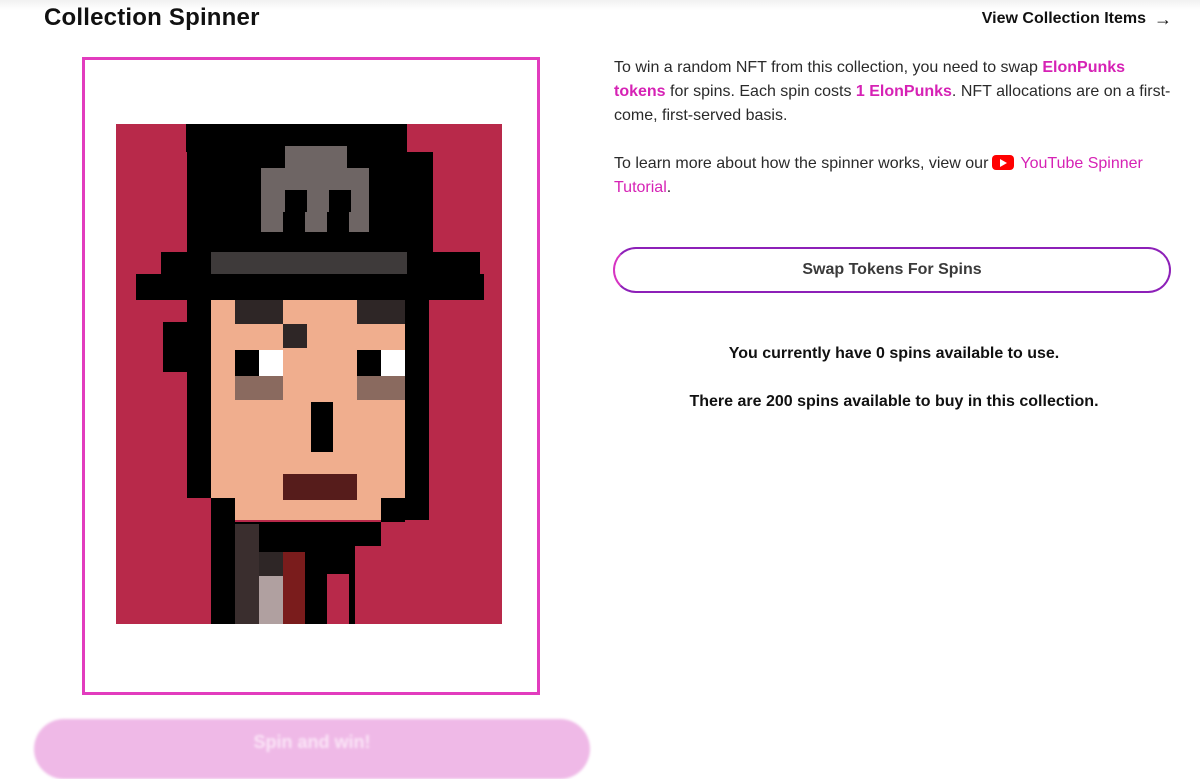 The width and height of the screenshot is (1200, 779). I want to click on learn-suffix: ., so click(669, 187).